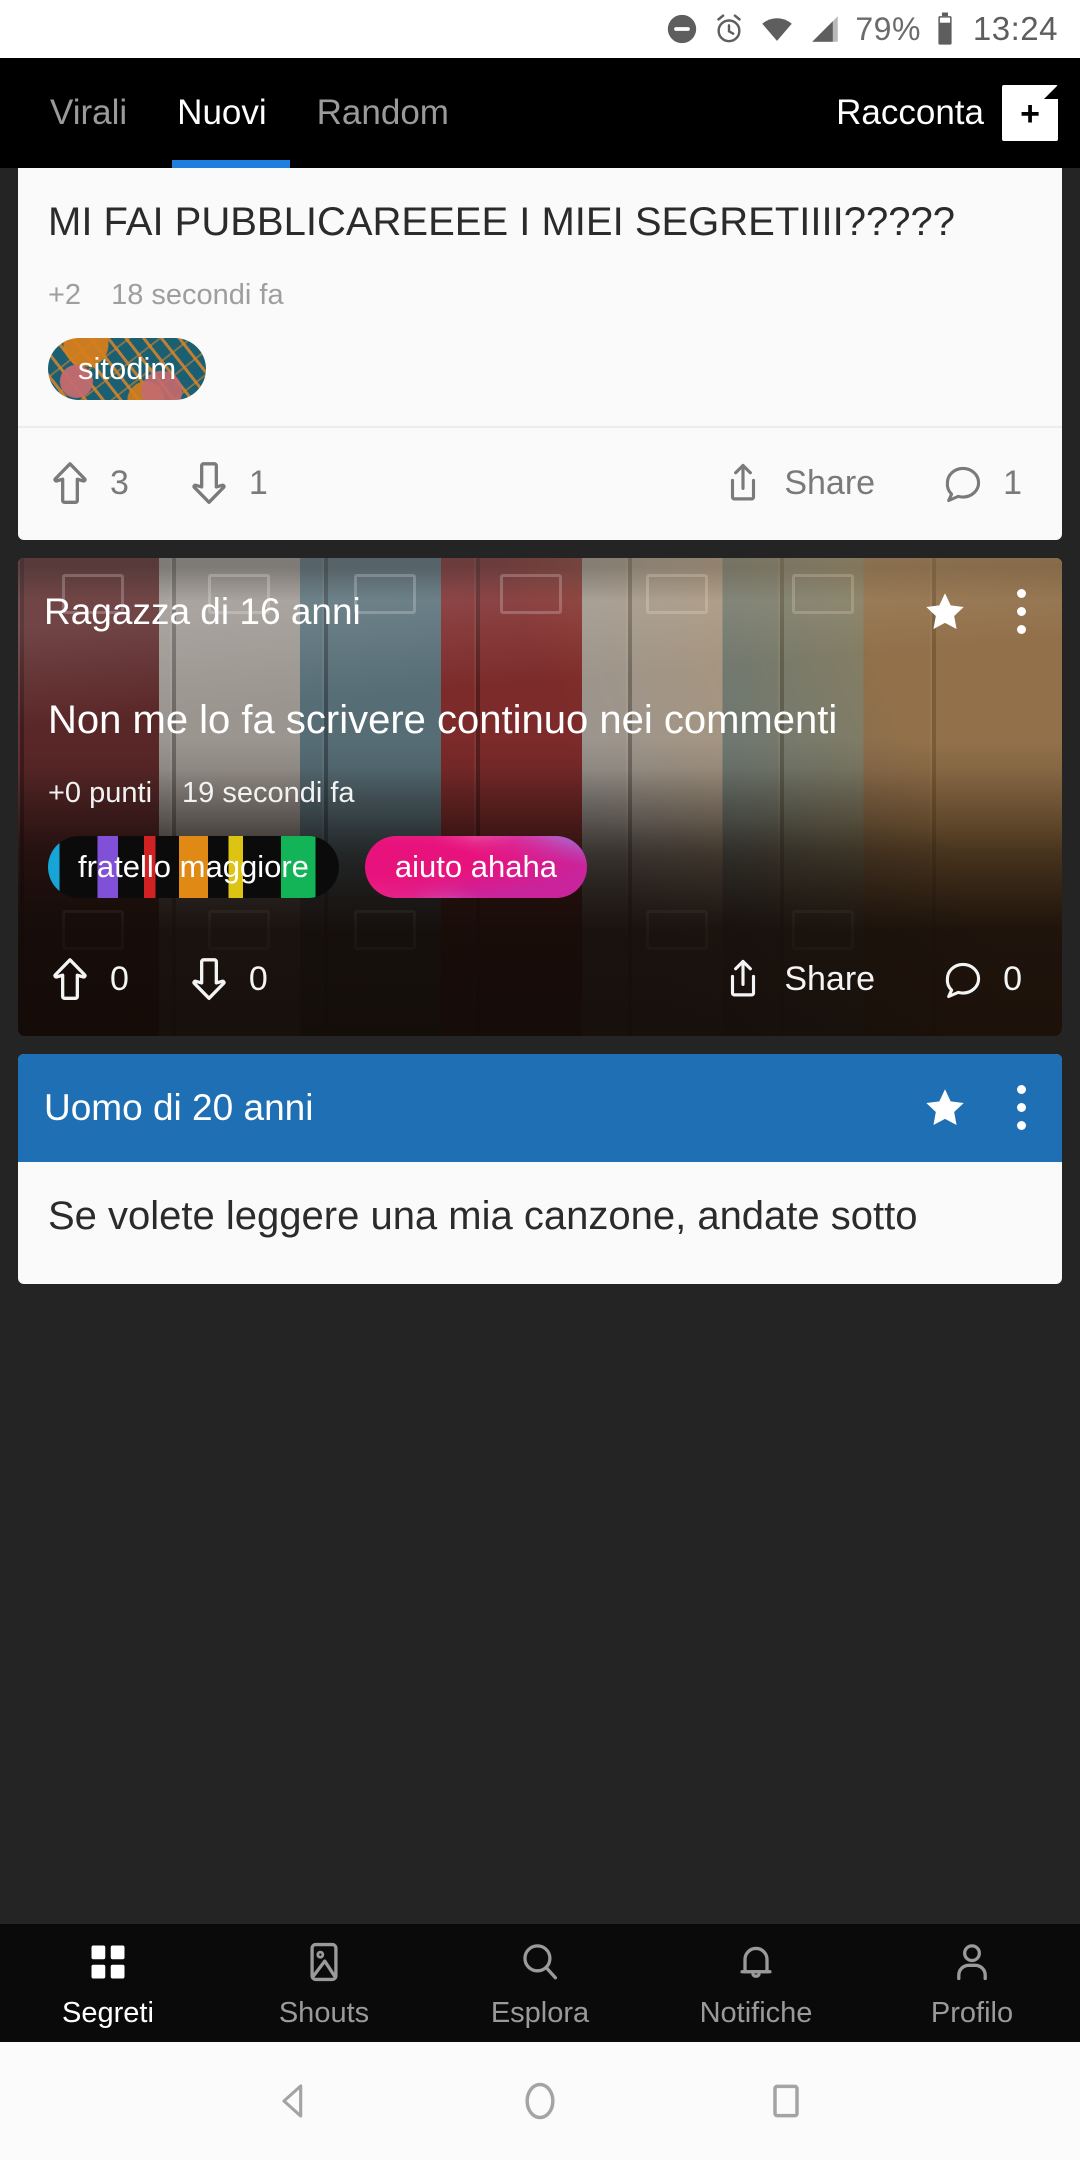  What do you see at coordinates (540, 1962) in the screenshot?
I see `search-icon` at bounding box center [540, 1962].